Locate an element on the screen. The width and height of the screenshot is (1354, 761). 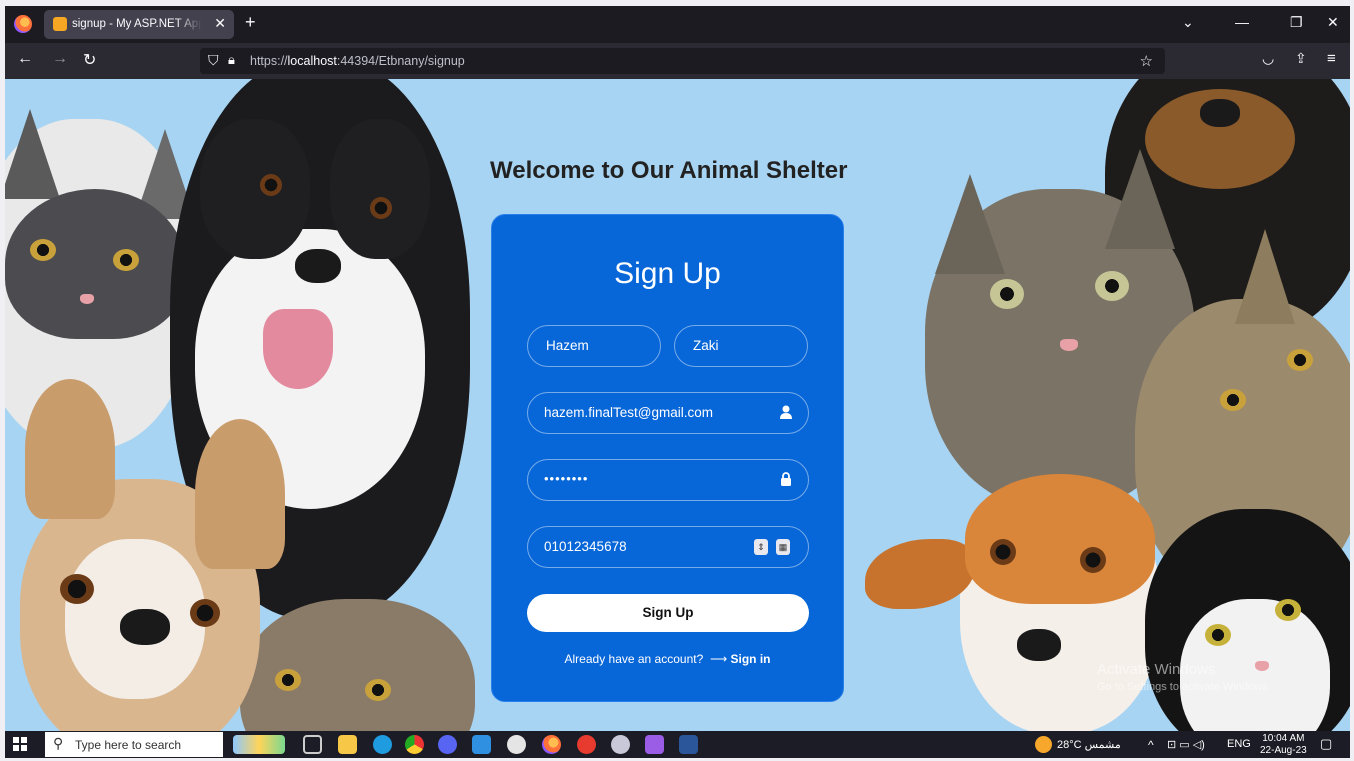
taskbar-search-box: ⚲ Type here to search is located at coordinates (134, 744).